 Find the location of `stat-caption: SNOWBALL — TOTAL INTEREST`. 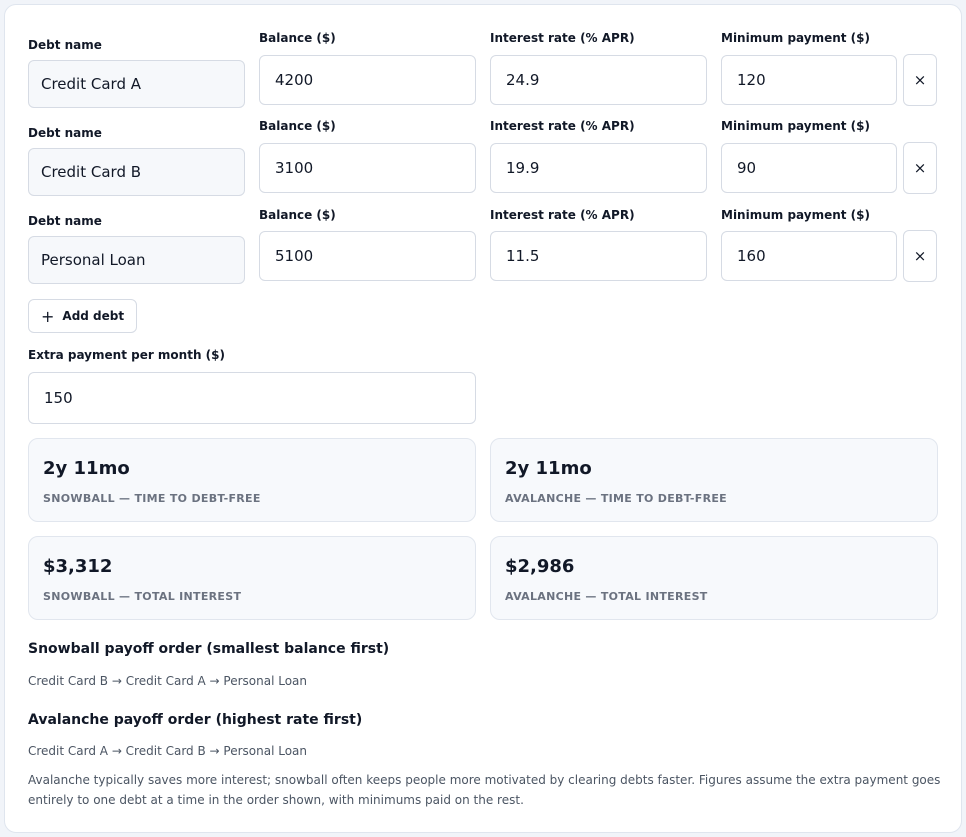

stat-caption: SNOWBALL — TOTAL INTEREST is located at coordinates (142, 596).